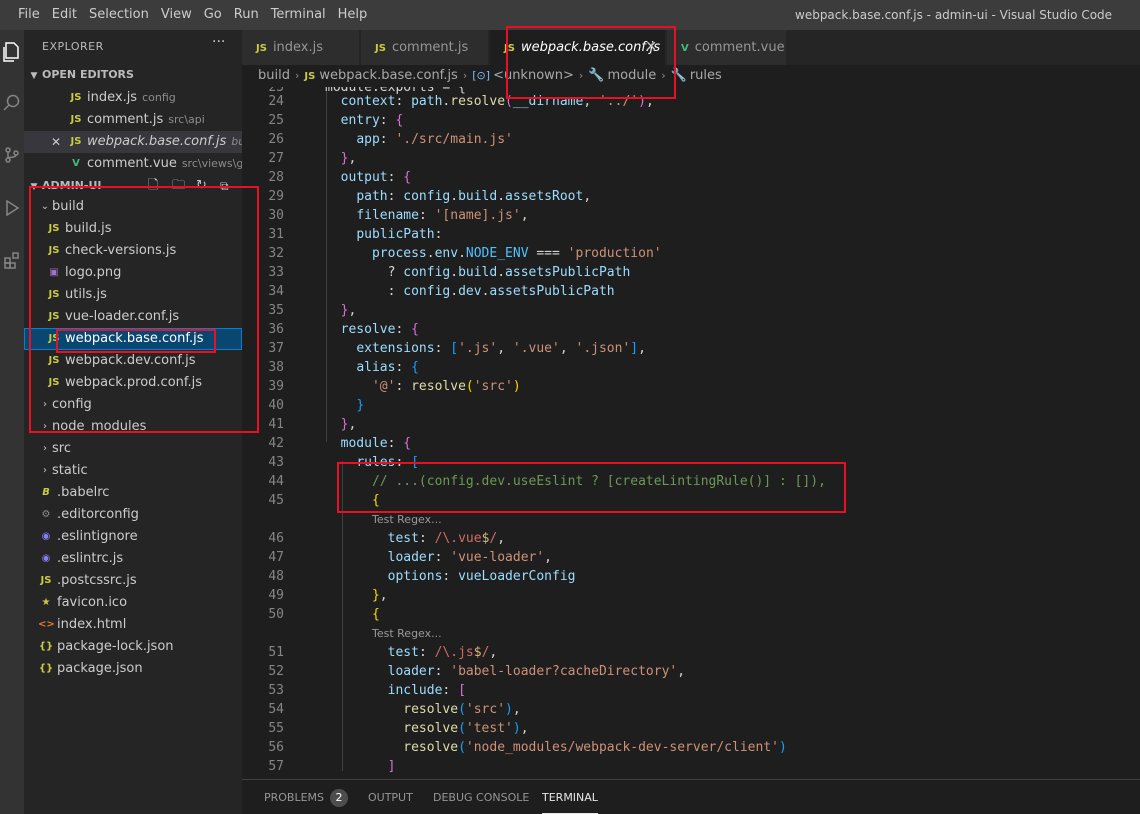 The width and height of the screenshot is (1140, 814). I want to click on tree-folder-src: › src, so click(133, 449).